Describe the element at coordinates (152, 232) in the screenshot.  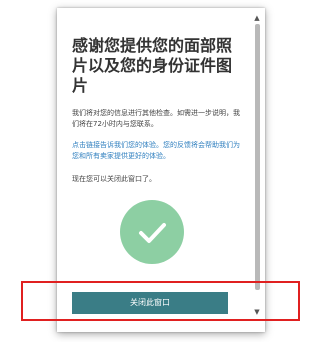
I see `check-circle-icon` at that location.